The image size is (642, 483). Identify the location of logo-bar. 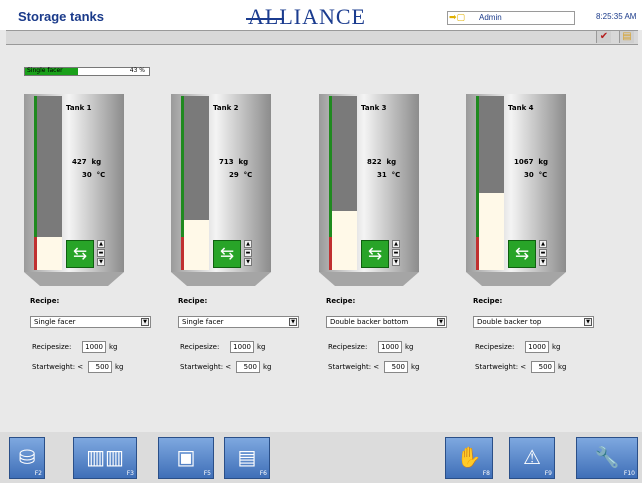
(265, 19).